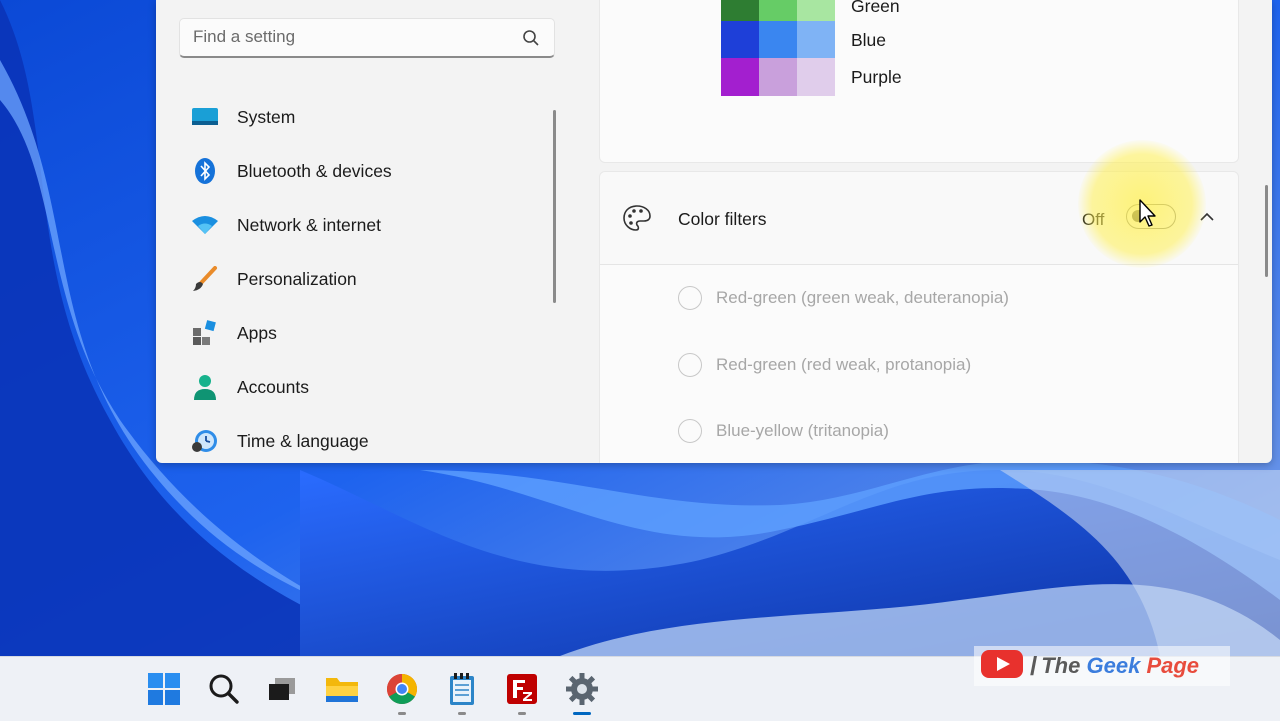  I want to click on swatch-row-blue: Blue, so click(803, 40).